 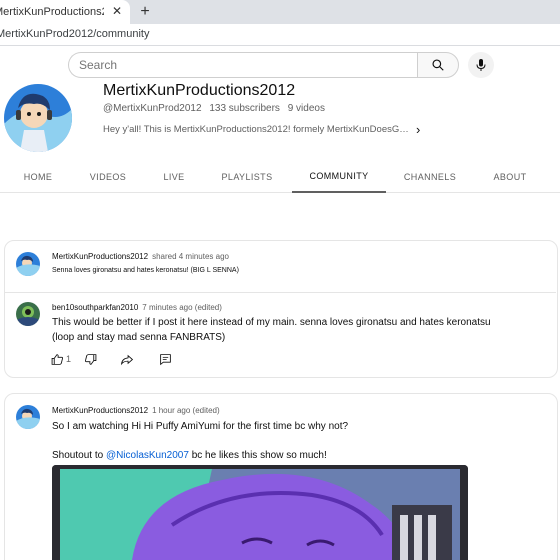 What do you see at coordinates (68, 359) in the screenshot?
I see `like-count: 1` at bounding box center [68, 359].